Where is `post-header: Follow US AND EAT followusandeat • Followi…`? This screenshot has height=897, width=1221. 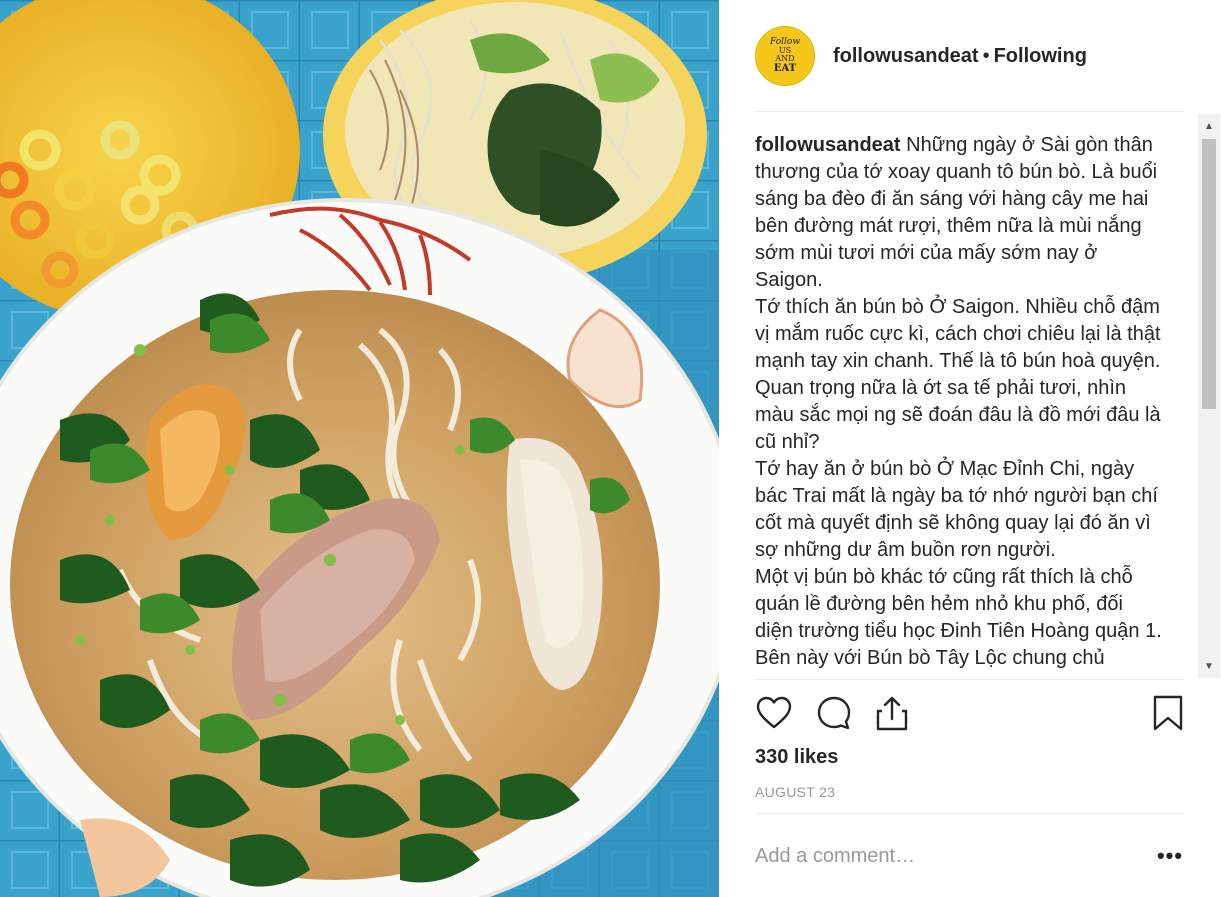 post-header: Follow US AND EAT followusandeat • Followi… is located at coordinates (970, 56).